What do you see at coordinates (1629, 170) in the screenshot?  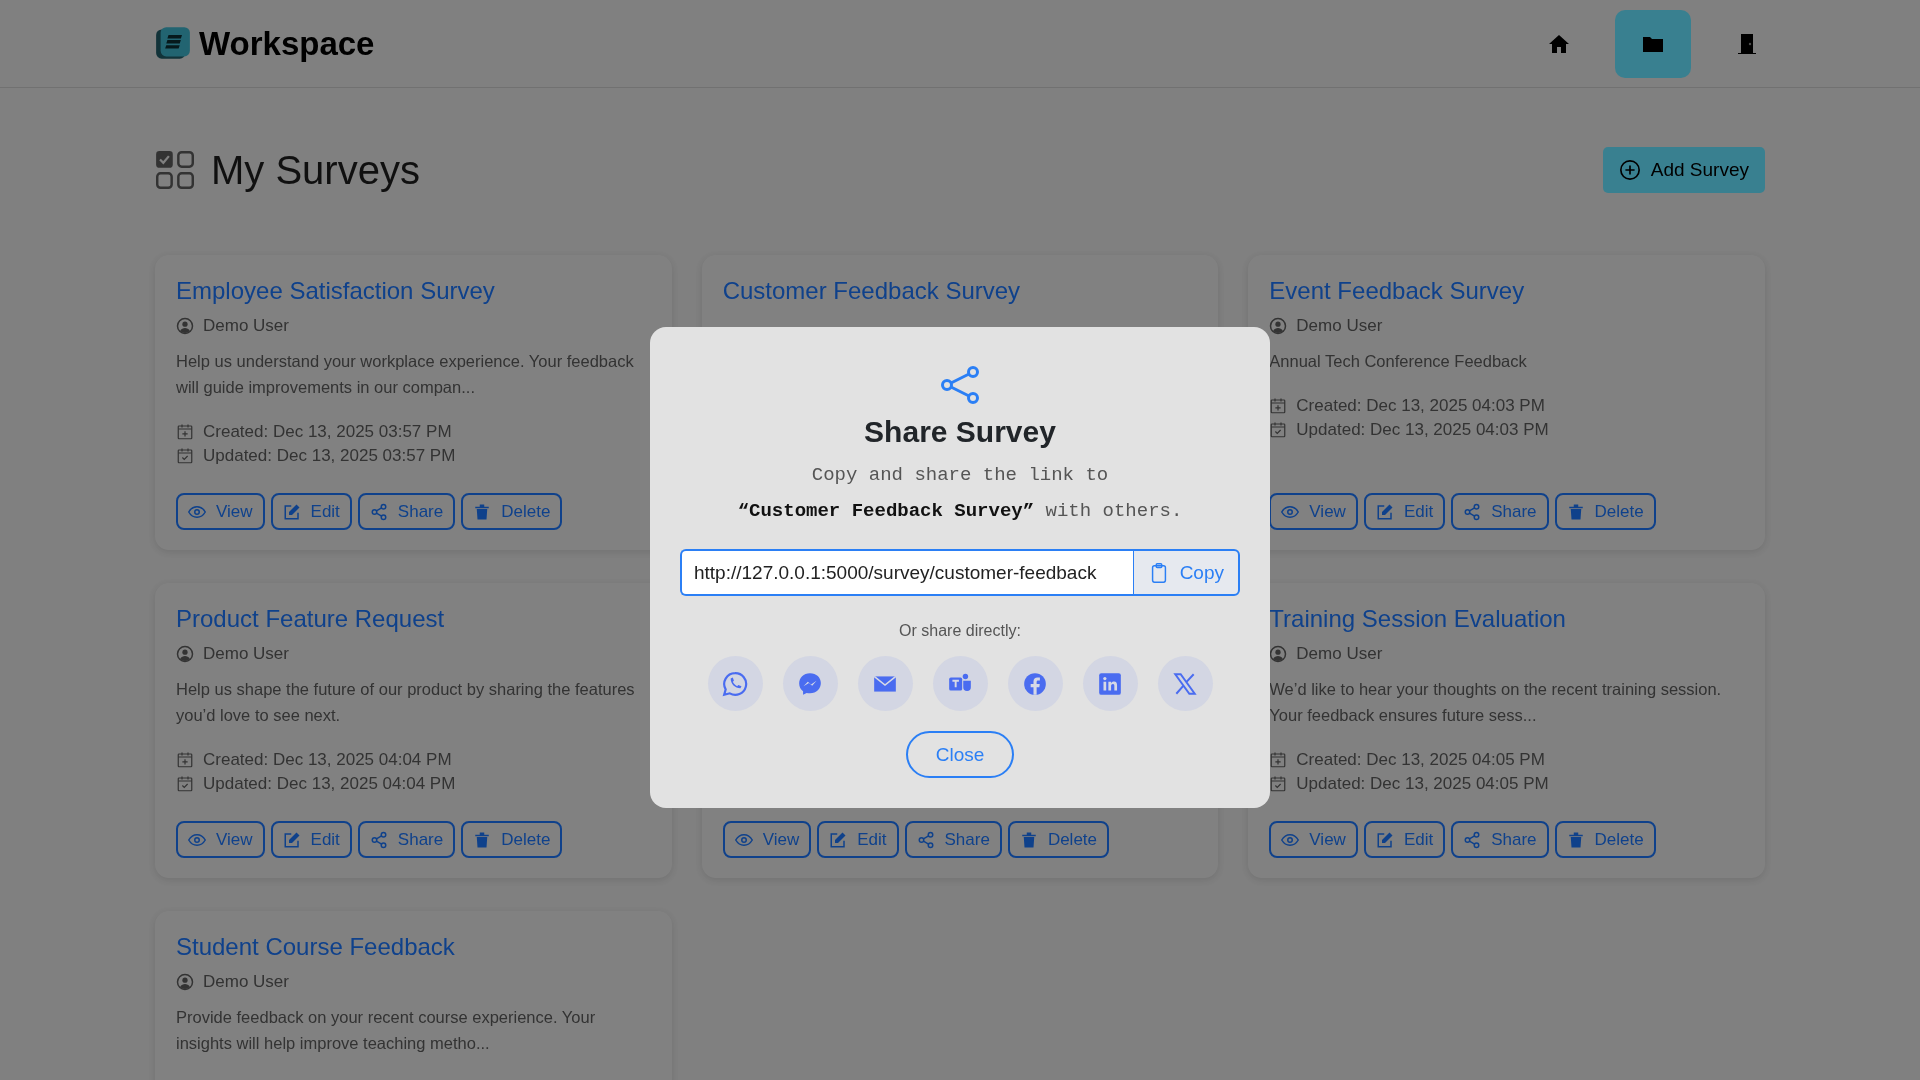 I see `plus-circle-icon` at bounding box center [1629, 170].